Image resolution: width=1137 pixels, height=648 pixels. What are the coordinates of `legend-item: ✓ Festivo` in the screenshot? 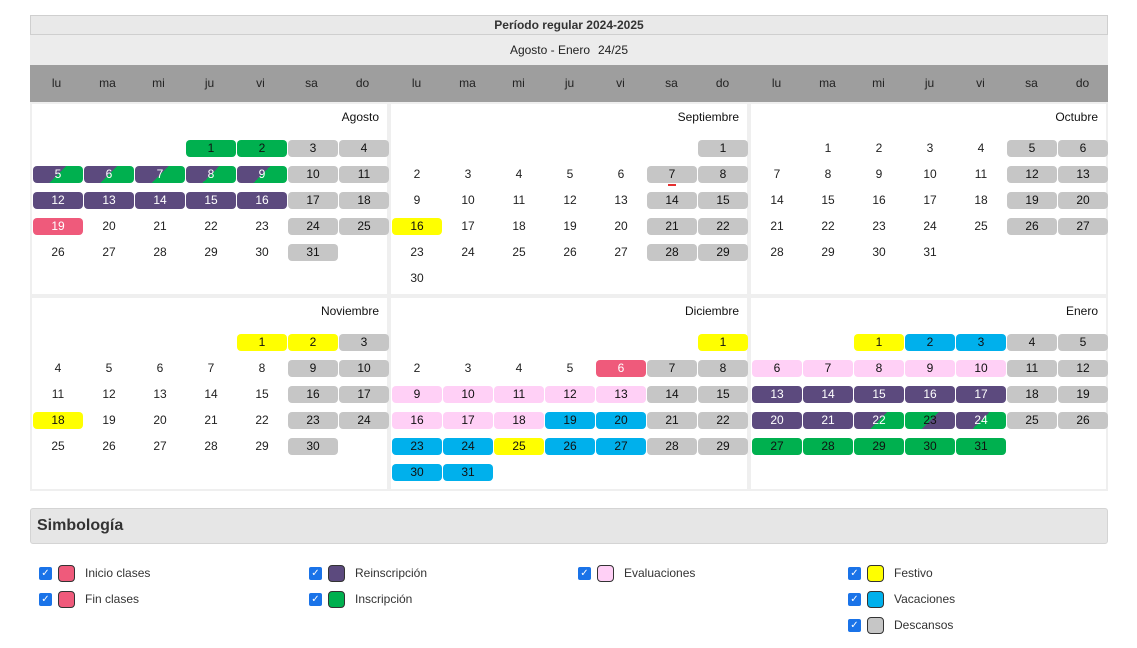 It's located at (948, 574).